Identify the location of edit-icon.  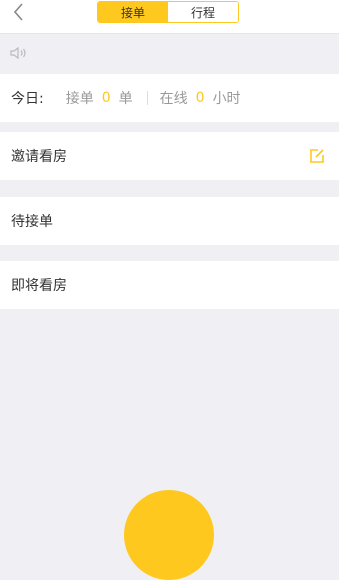
(317, 156).